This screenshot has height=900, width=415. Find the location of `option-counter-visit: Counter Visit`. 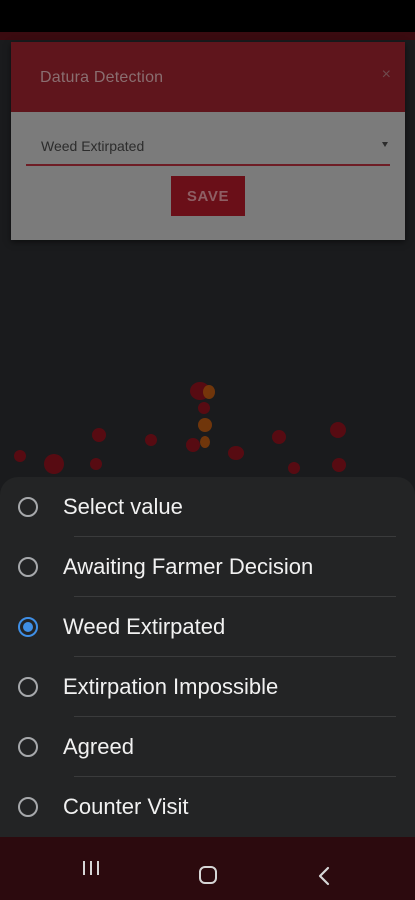

option-counter-visit: Counter Visit is located at coordinates (207, 807).